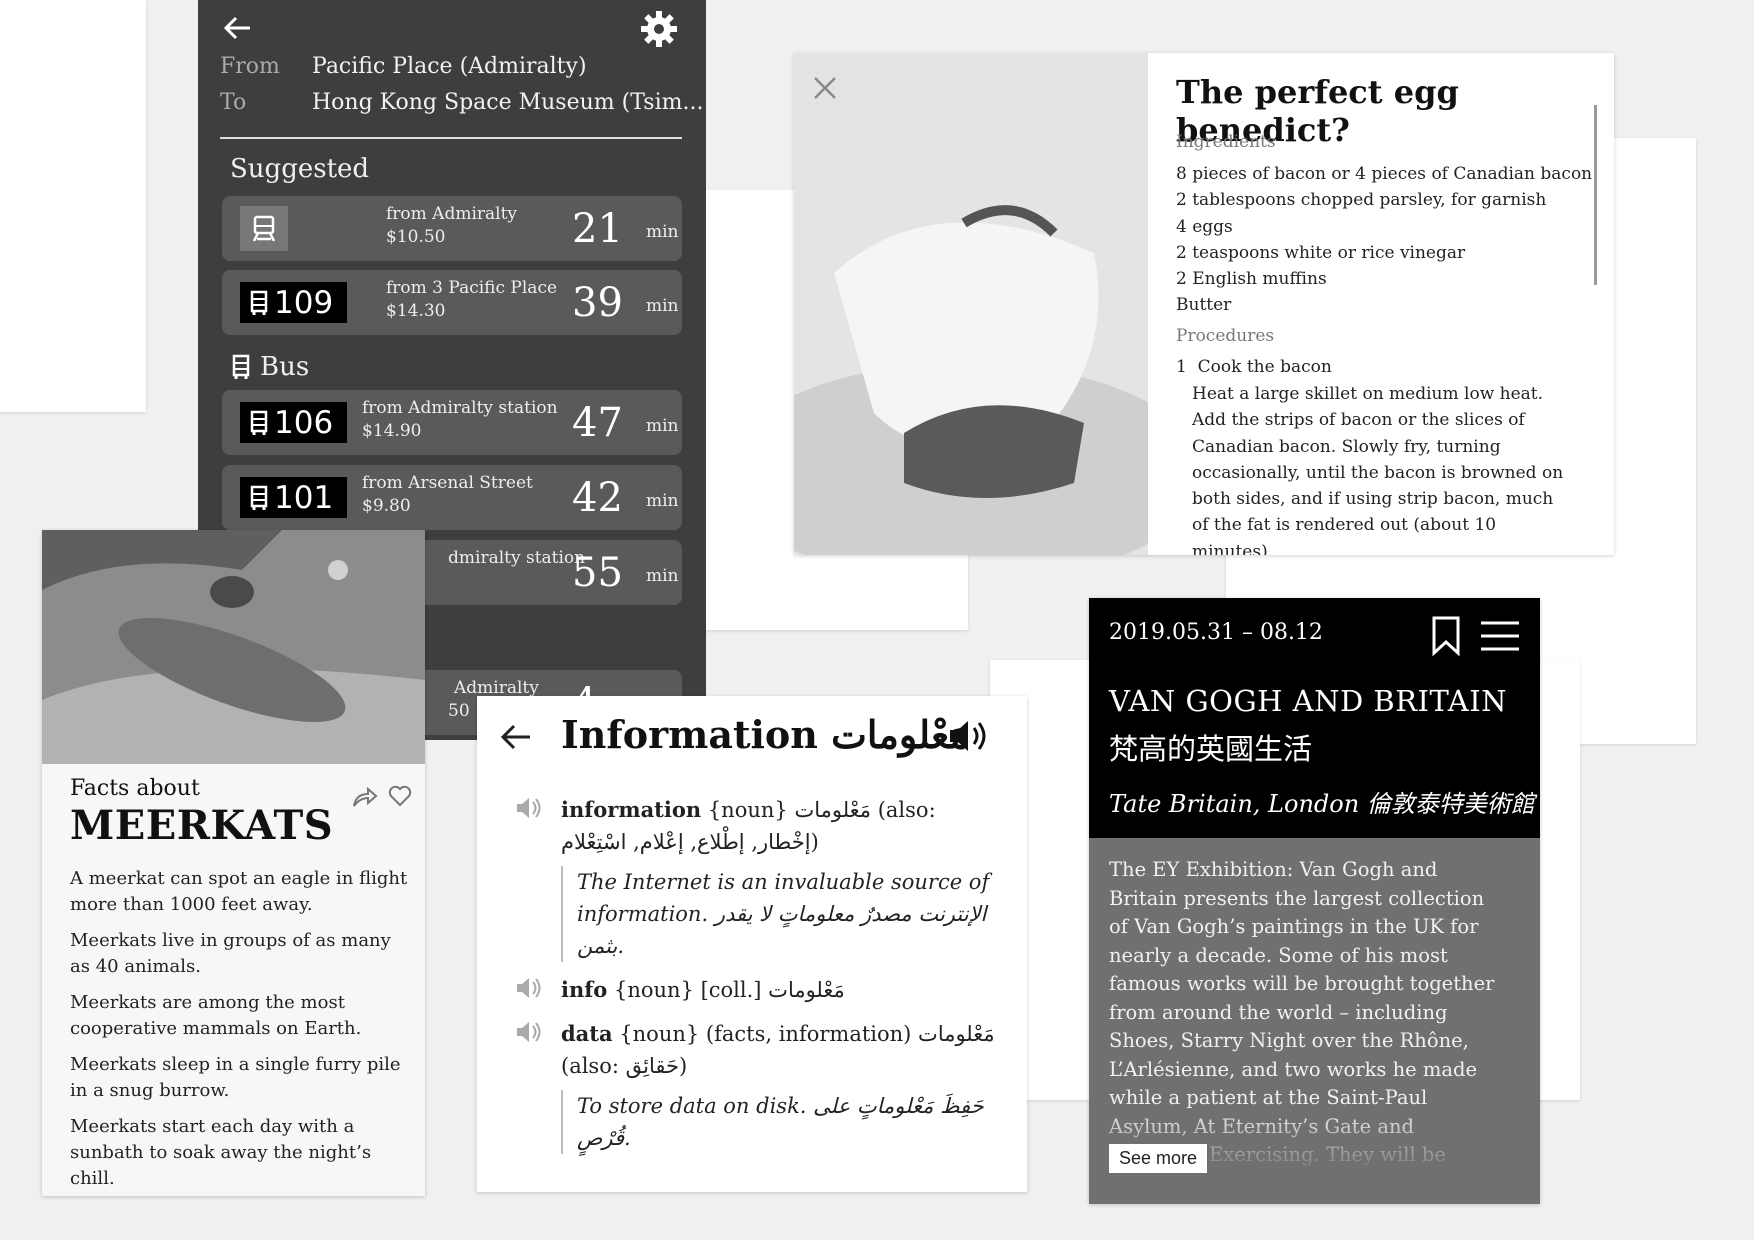  I want to click on close-button, so click(825, 88).